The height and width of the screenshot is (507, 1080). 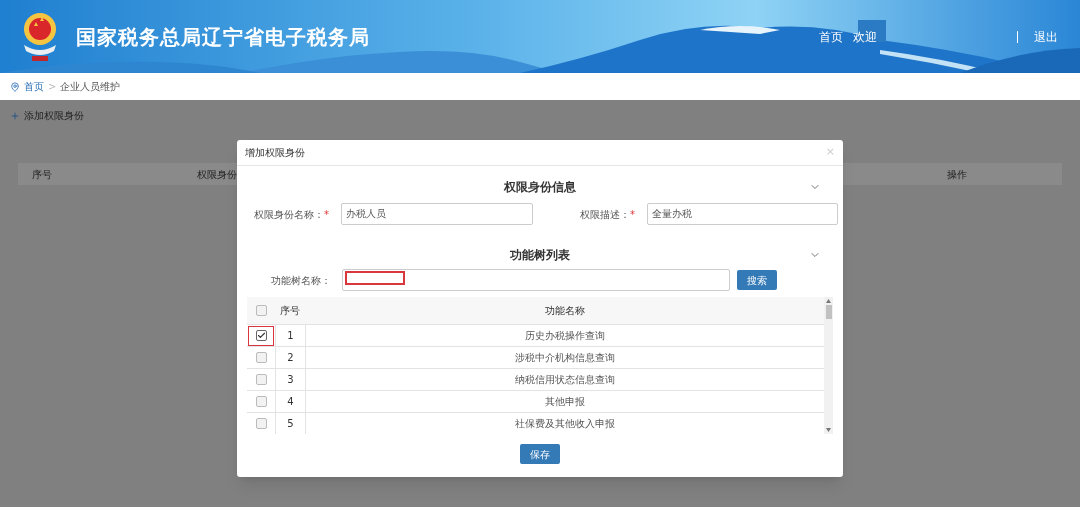 I want to click on nav-link: 欢迎, so click(x=865, y=36).